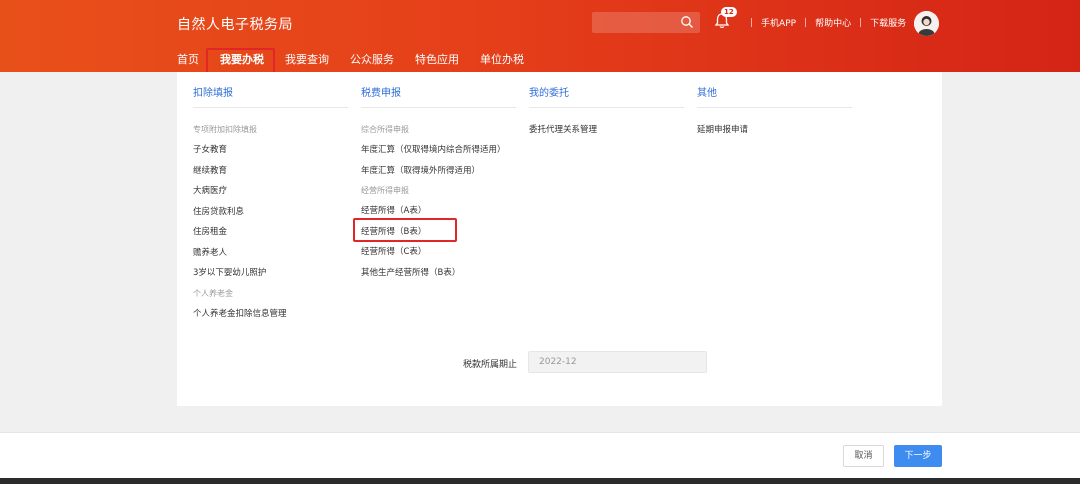  I want to click on menu-item: 延期申报申请, so click(774, 130).